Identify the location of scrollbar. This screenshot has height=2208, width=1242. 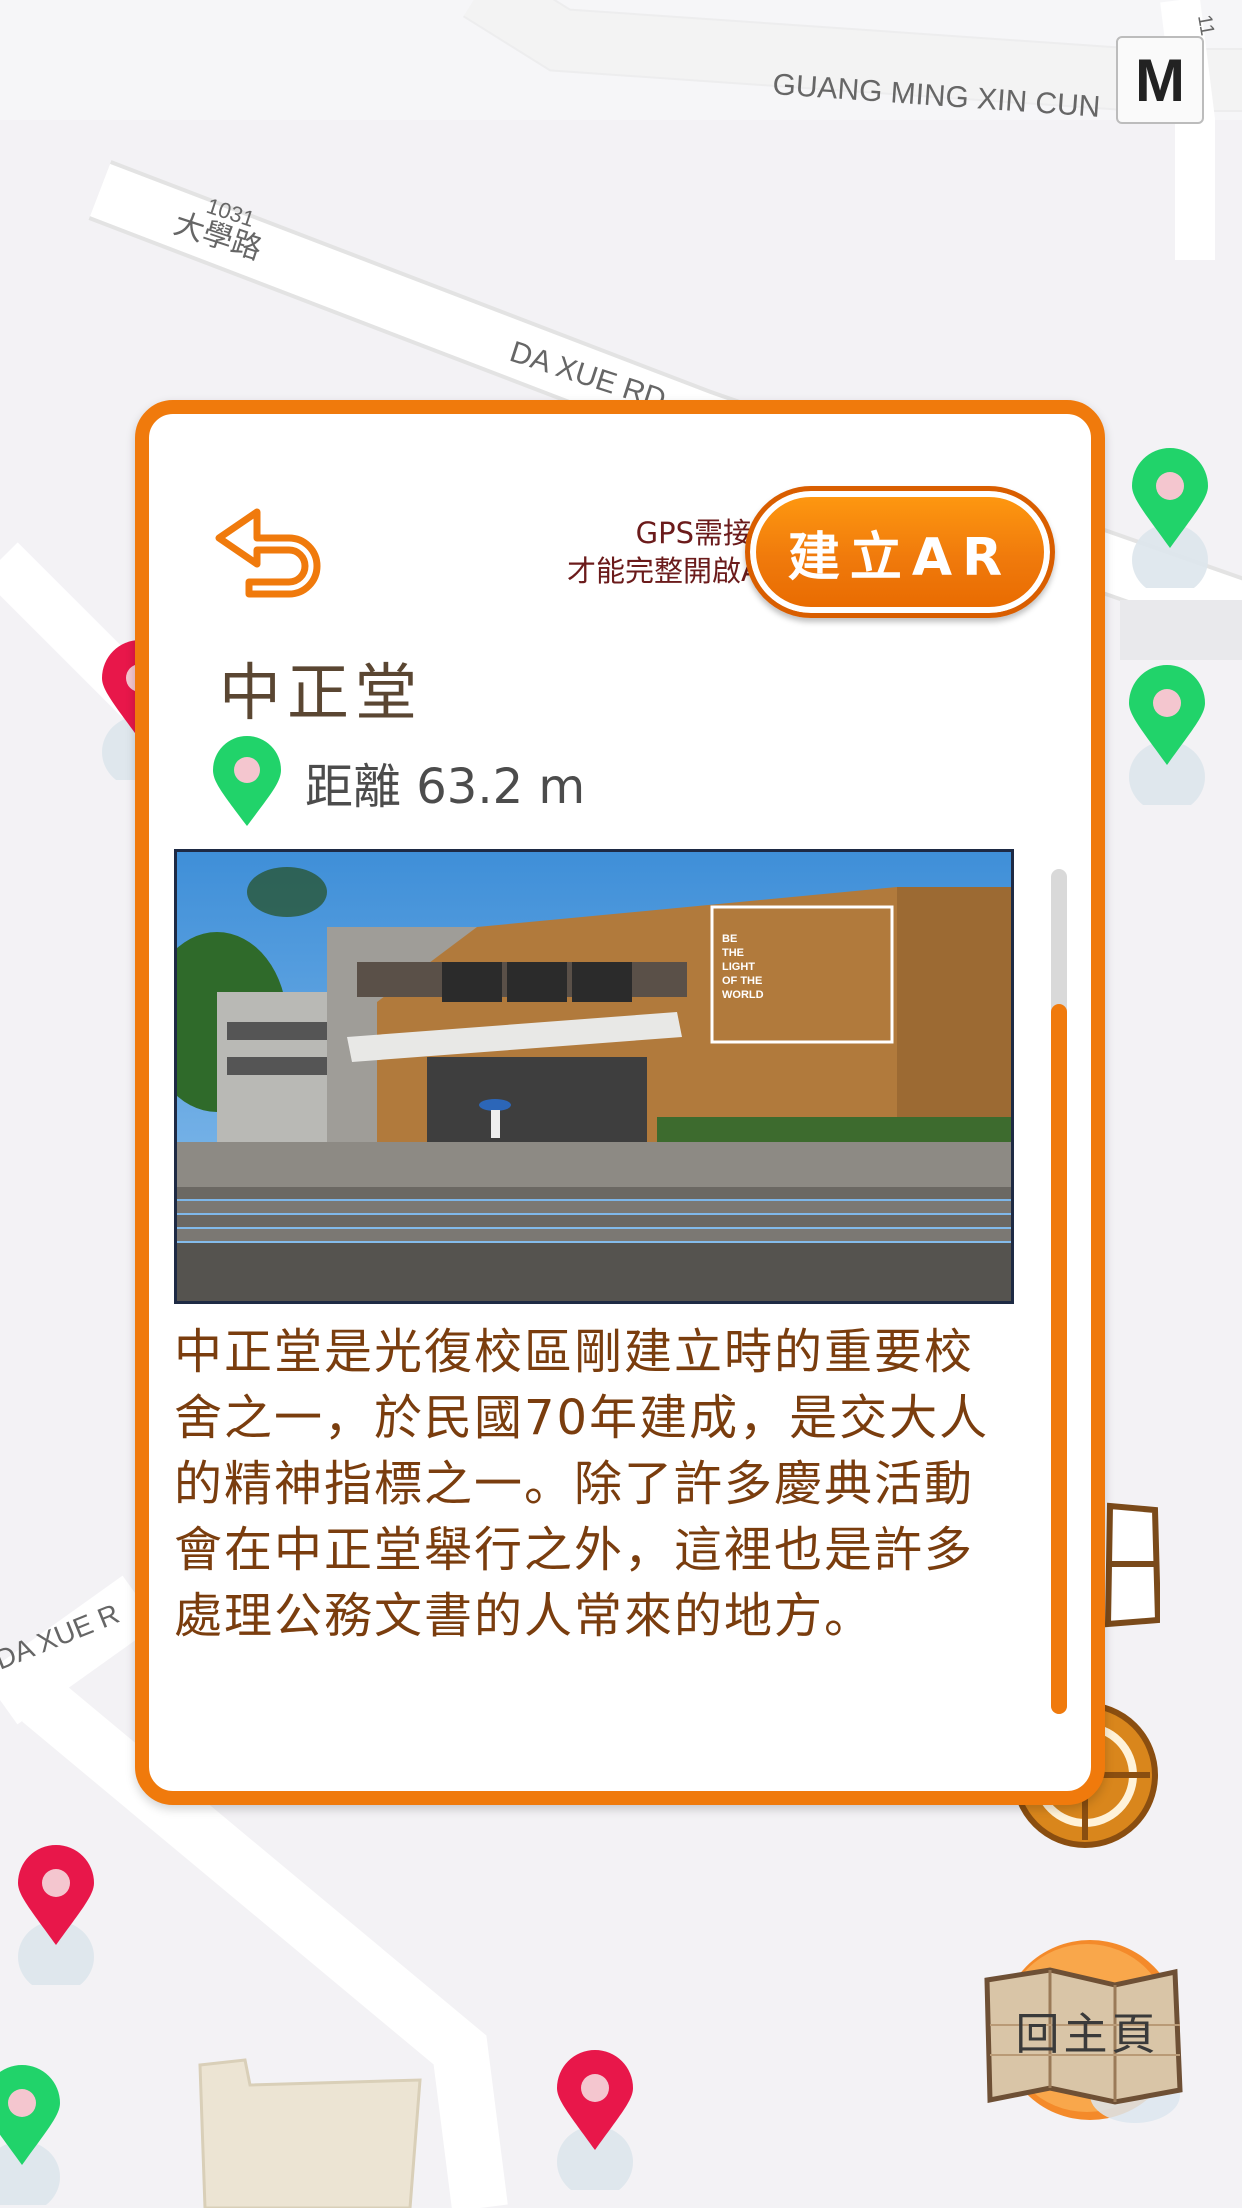
(1059, 1291).